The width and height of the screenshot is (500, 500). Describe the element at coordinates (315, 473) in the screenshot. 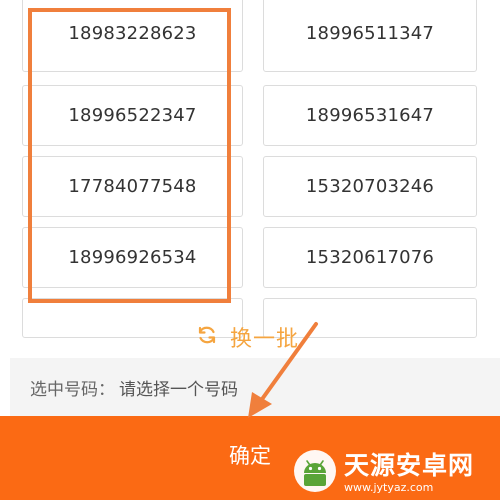

I see `android-logo-icon` at that location.